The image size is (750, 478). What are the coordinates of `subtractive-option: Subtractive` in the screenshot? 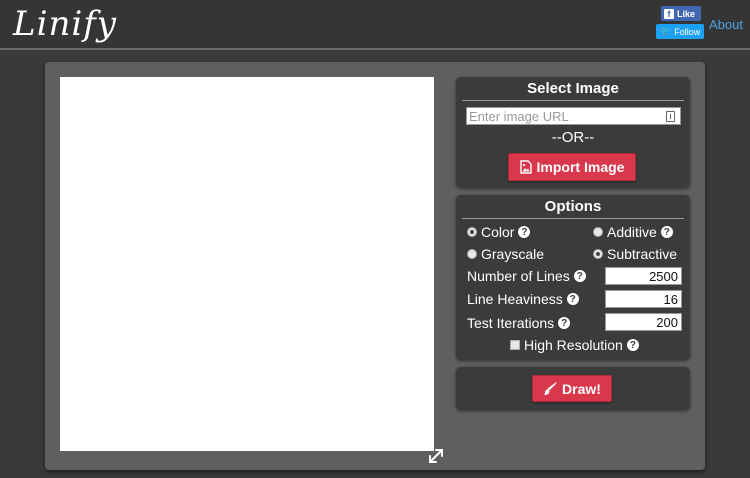 It's located at (635, 254).